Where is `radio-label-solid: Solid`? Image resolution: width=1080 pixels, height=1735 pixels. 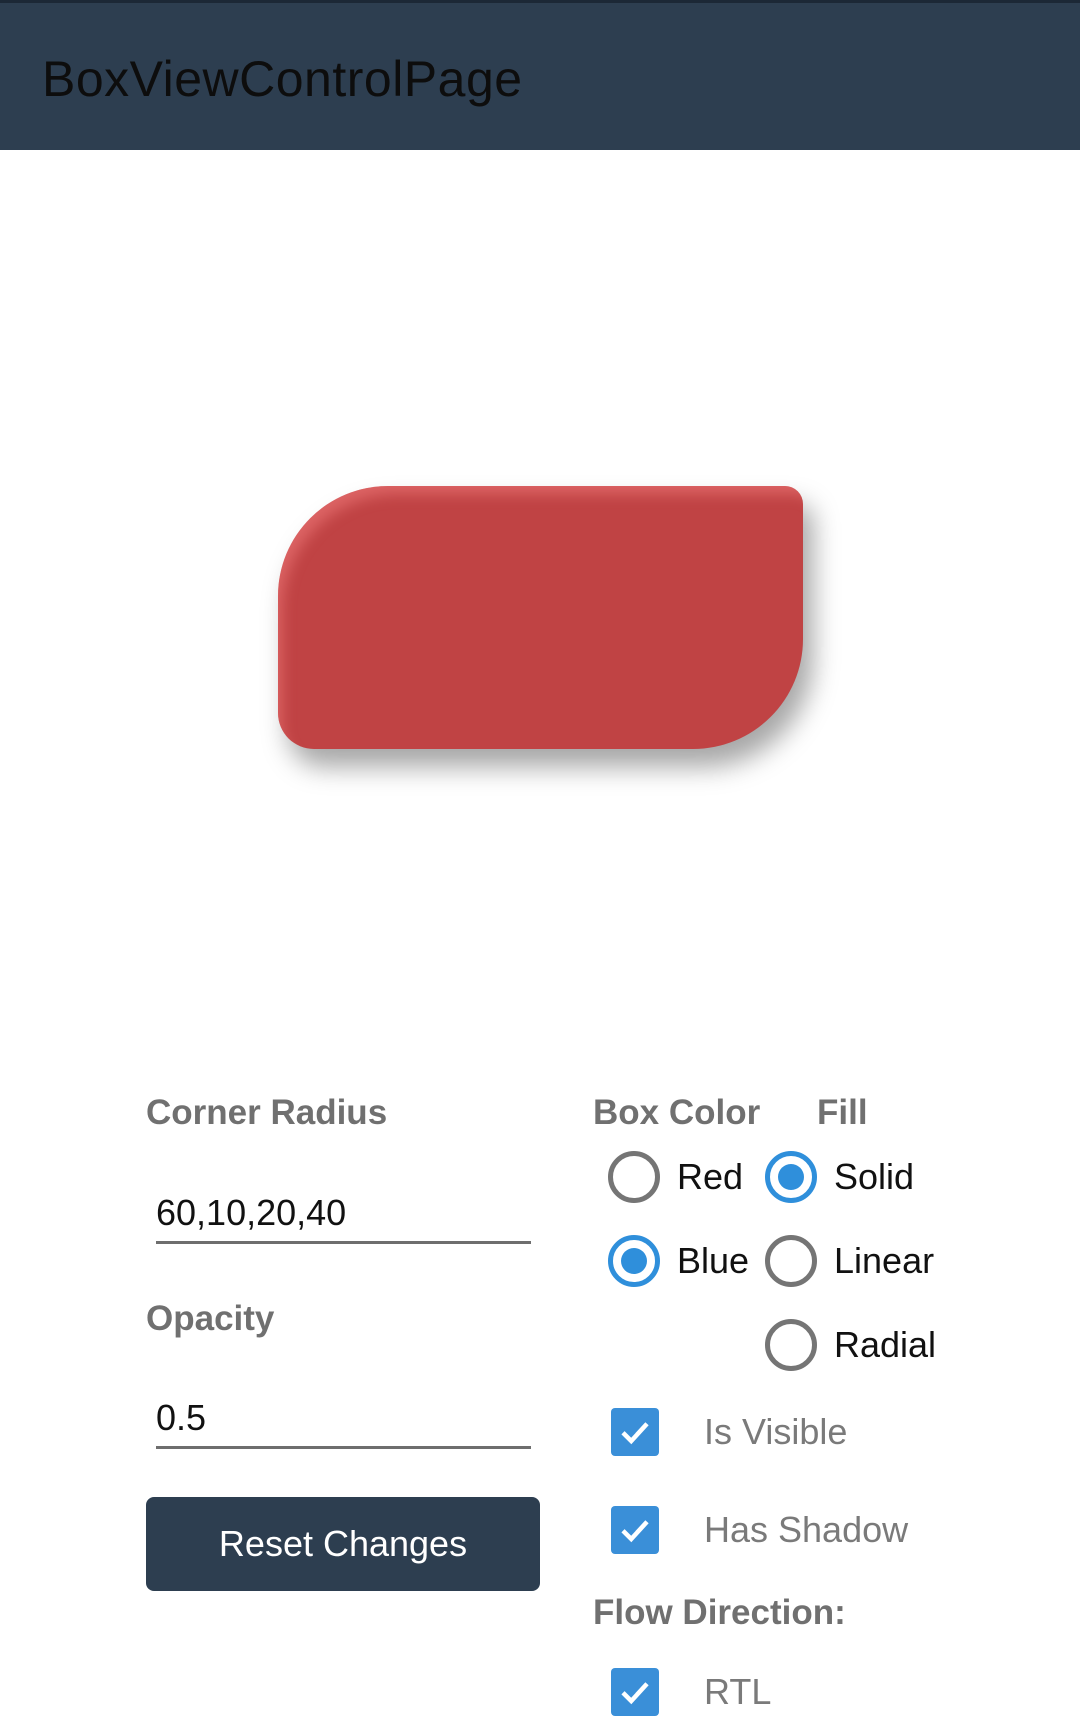 radio-label-solid: Solid is located at coordinates (874, 1176).